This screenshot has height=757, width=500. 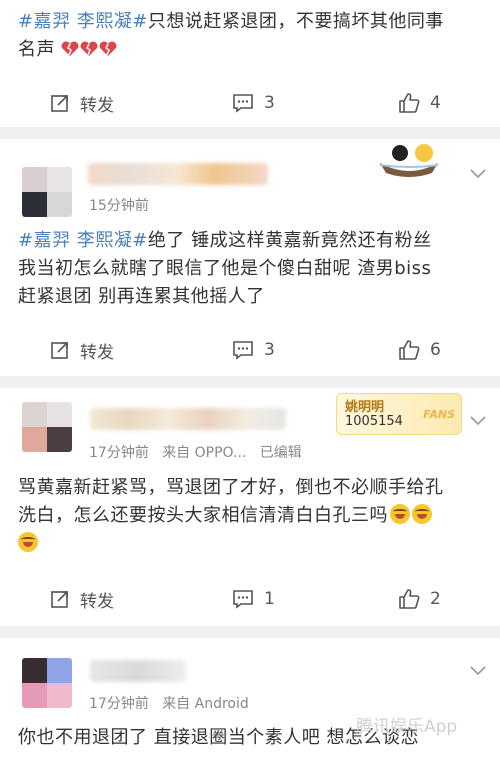 I want to click on fans-badge: 姚明明 1005154 FANS, so click(x=399, y=414).